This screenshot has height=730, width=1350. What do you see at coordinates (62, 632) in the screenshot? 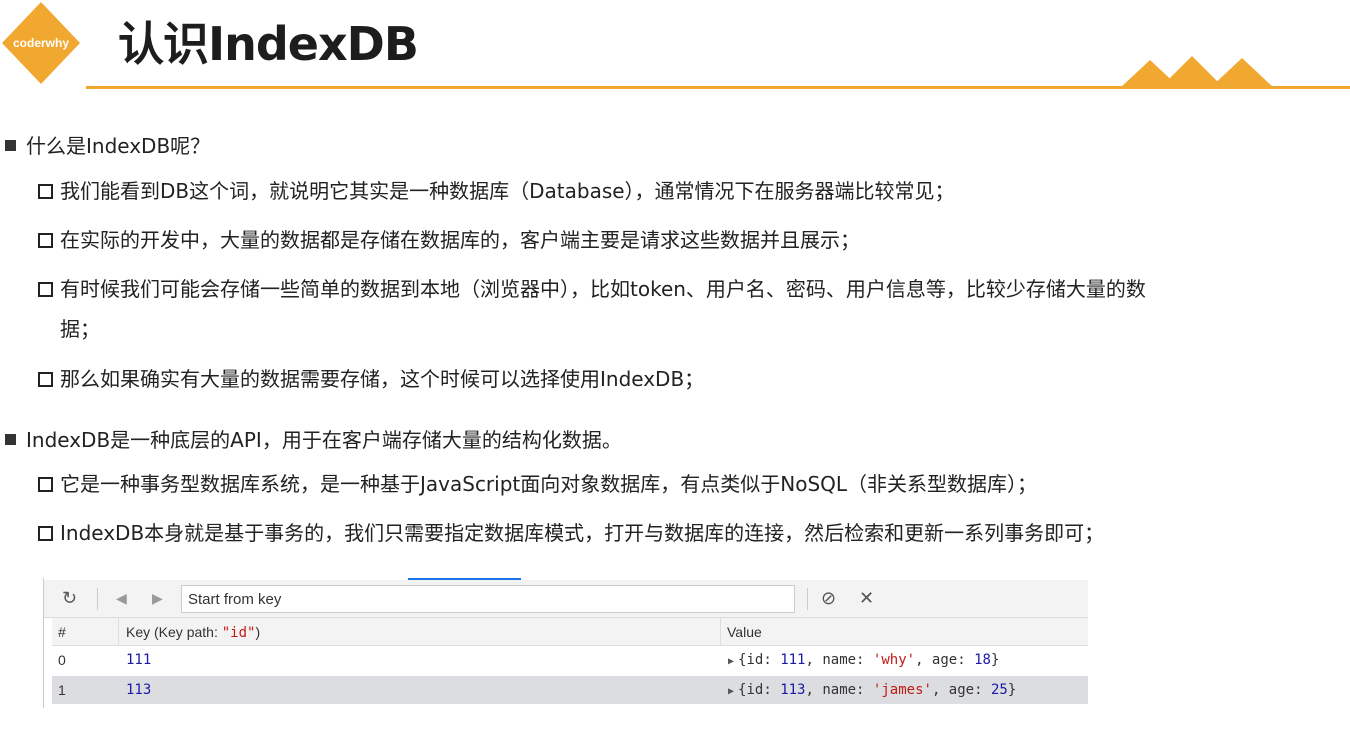
I see `column-index: #` at bounding box center [62, 632].